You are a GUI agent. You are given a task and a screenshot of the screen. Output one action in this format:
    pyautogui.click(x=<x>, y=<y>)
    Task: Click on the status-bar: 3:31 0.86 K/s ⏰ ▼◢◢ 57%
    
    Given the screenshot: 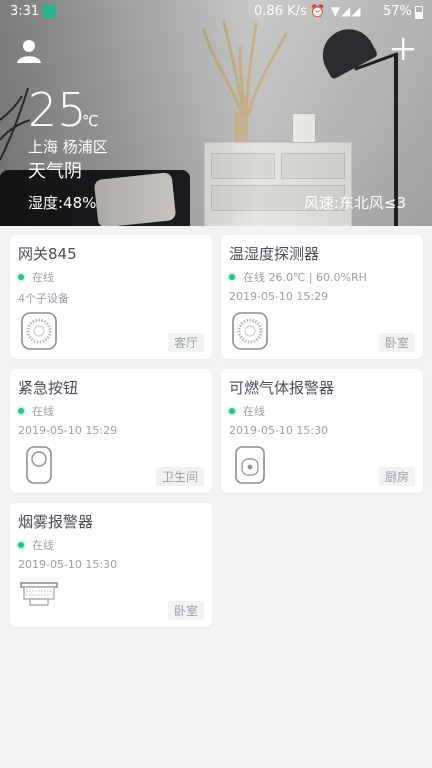 What is the action you would take?
    pyautogui.click(x=216, y=12)
    